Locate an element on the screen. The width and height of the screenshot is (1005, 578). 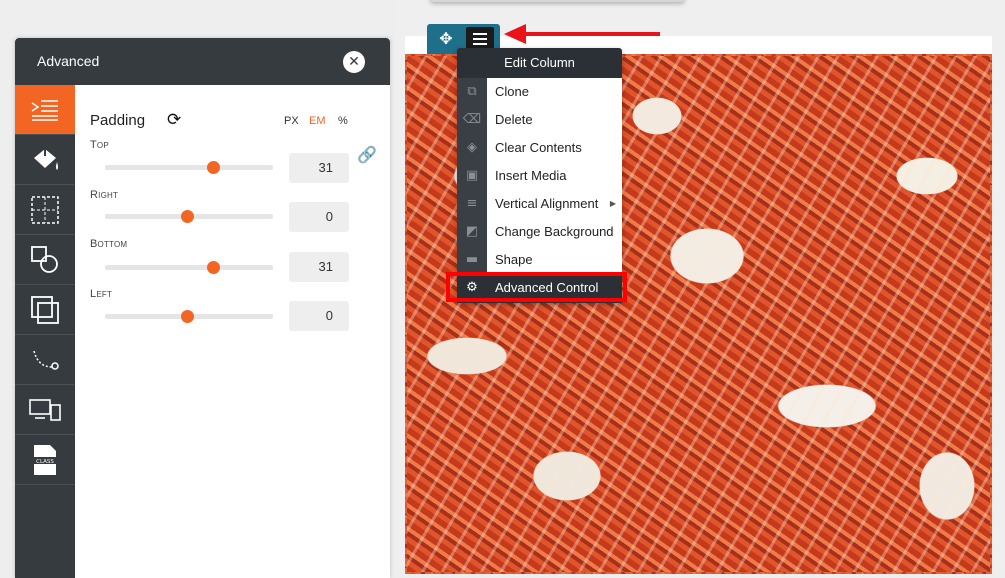
sidebar-item-spacing is located at coordinates (45, 110).